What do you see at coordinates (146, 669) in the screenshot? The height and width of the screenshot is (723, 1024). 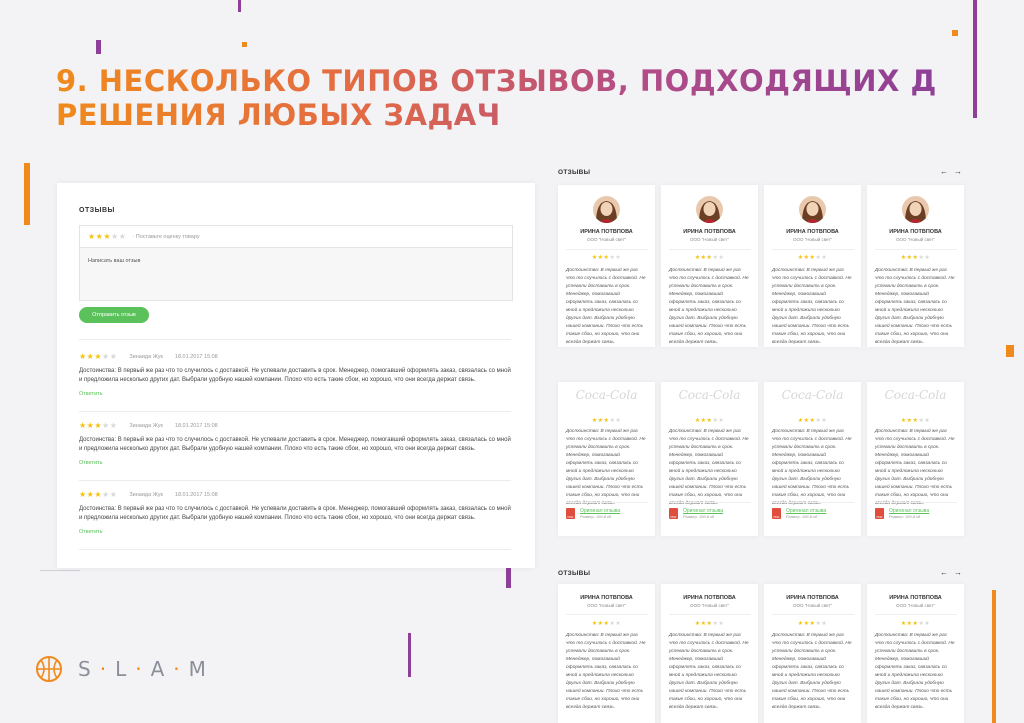 I see `logo-wordmark: S·L·A·M` at bounding box center [146, 669].